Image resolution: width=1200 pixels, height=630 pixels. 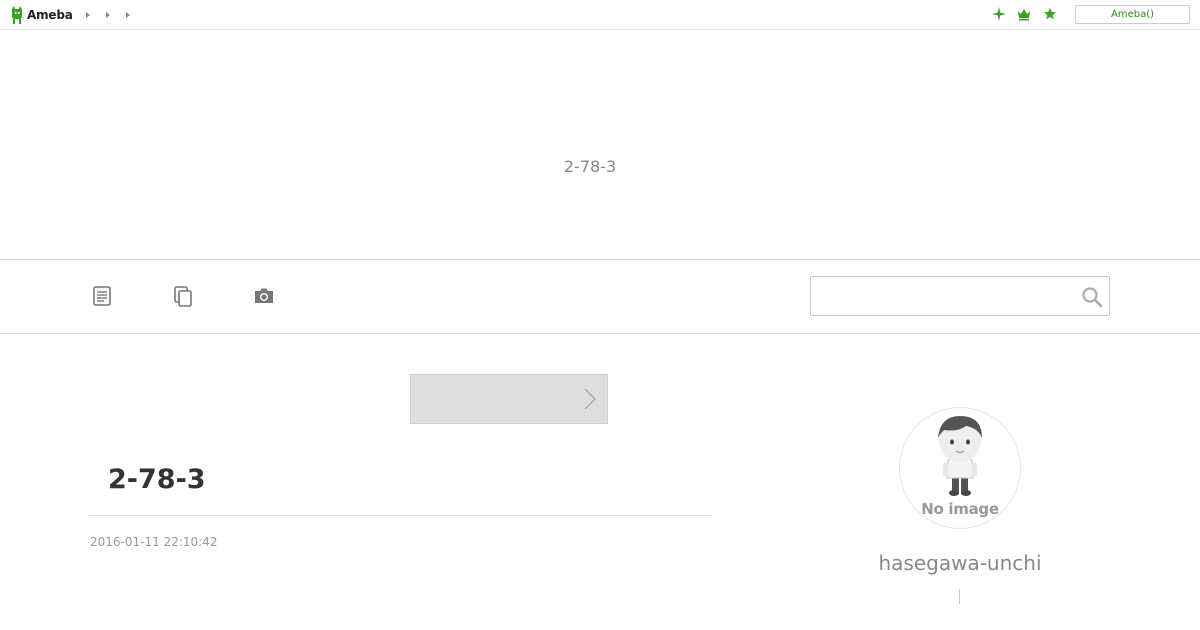 What do you see at coordinates (959, 596) in the screenshot?
I see `profile-divider` at bounding box center [959, 596].